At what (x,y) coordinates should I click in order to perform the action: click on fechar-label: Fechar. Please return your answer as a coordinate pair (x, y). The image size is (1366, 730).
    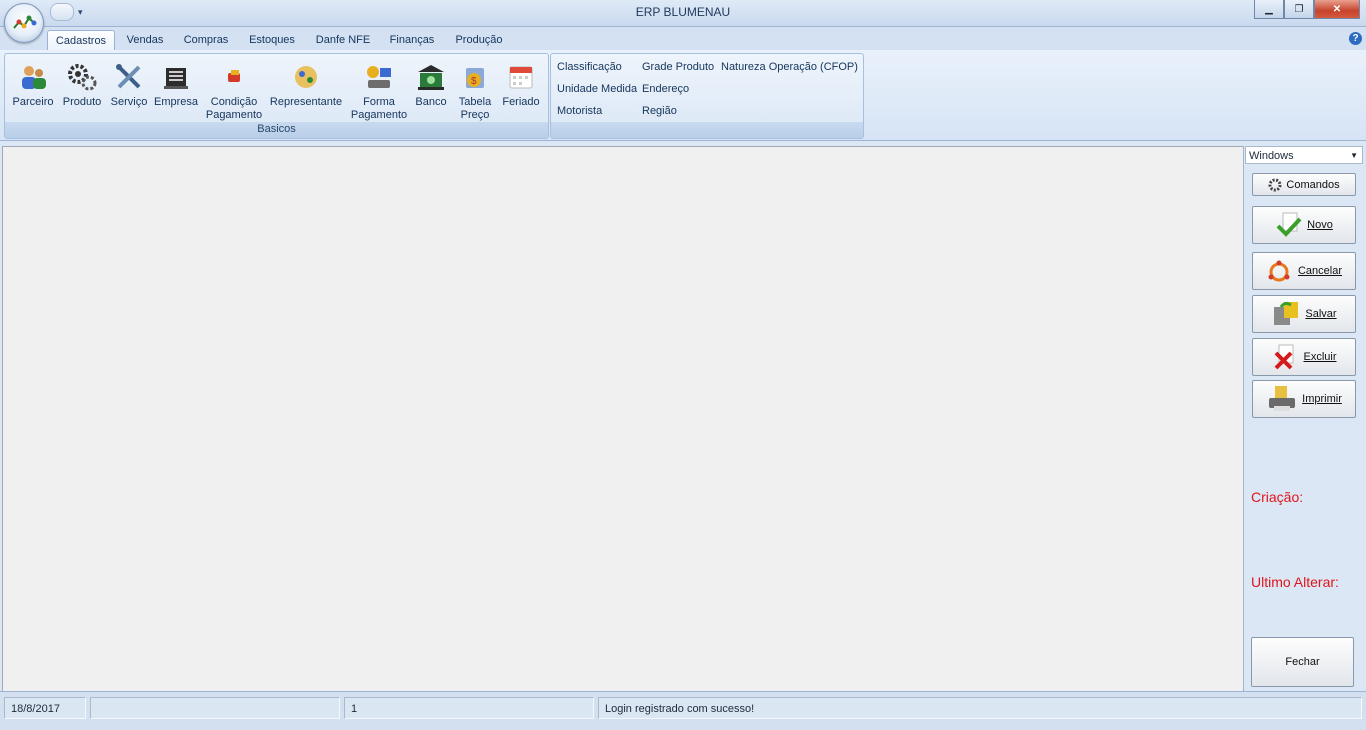
    Looking at the image, I should click on (1302, 662).